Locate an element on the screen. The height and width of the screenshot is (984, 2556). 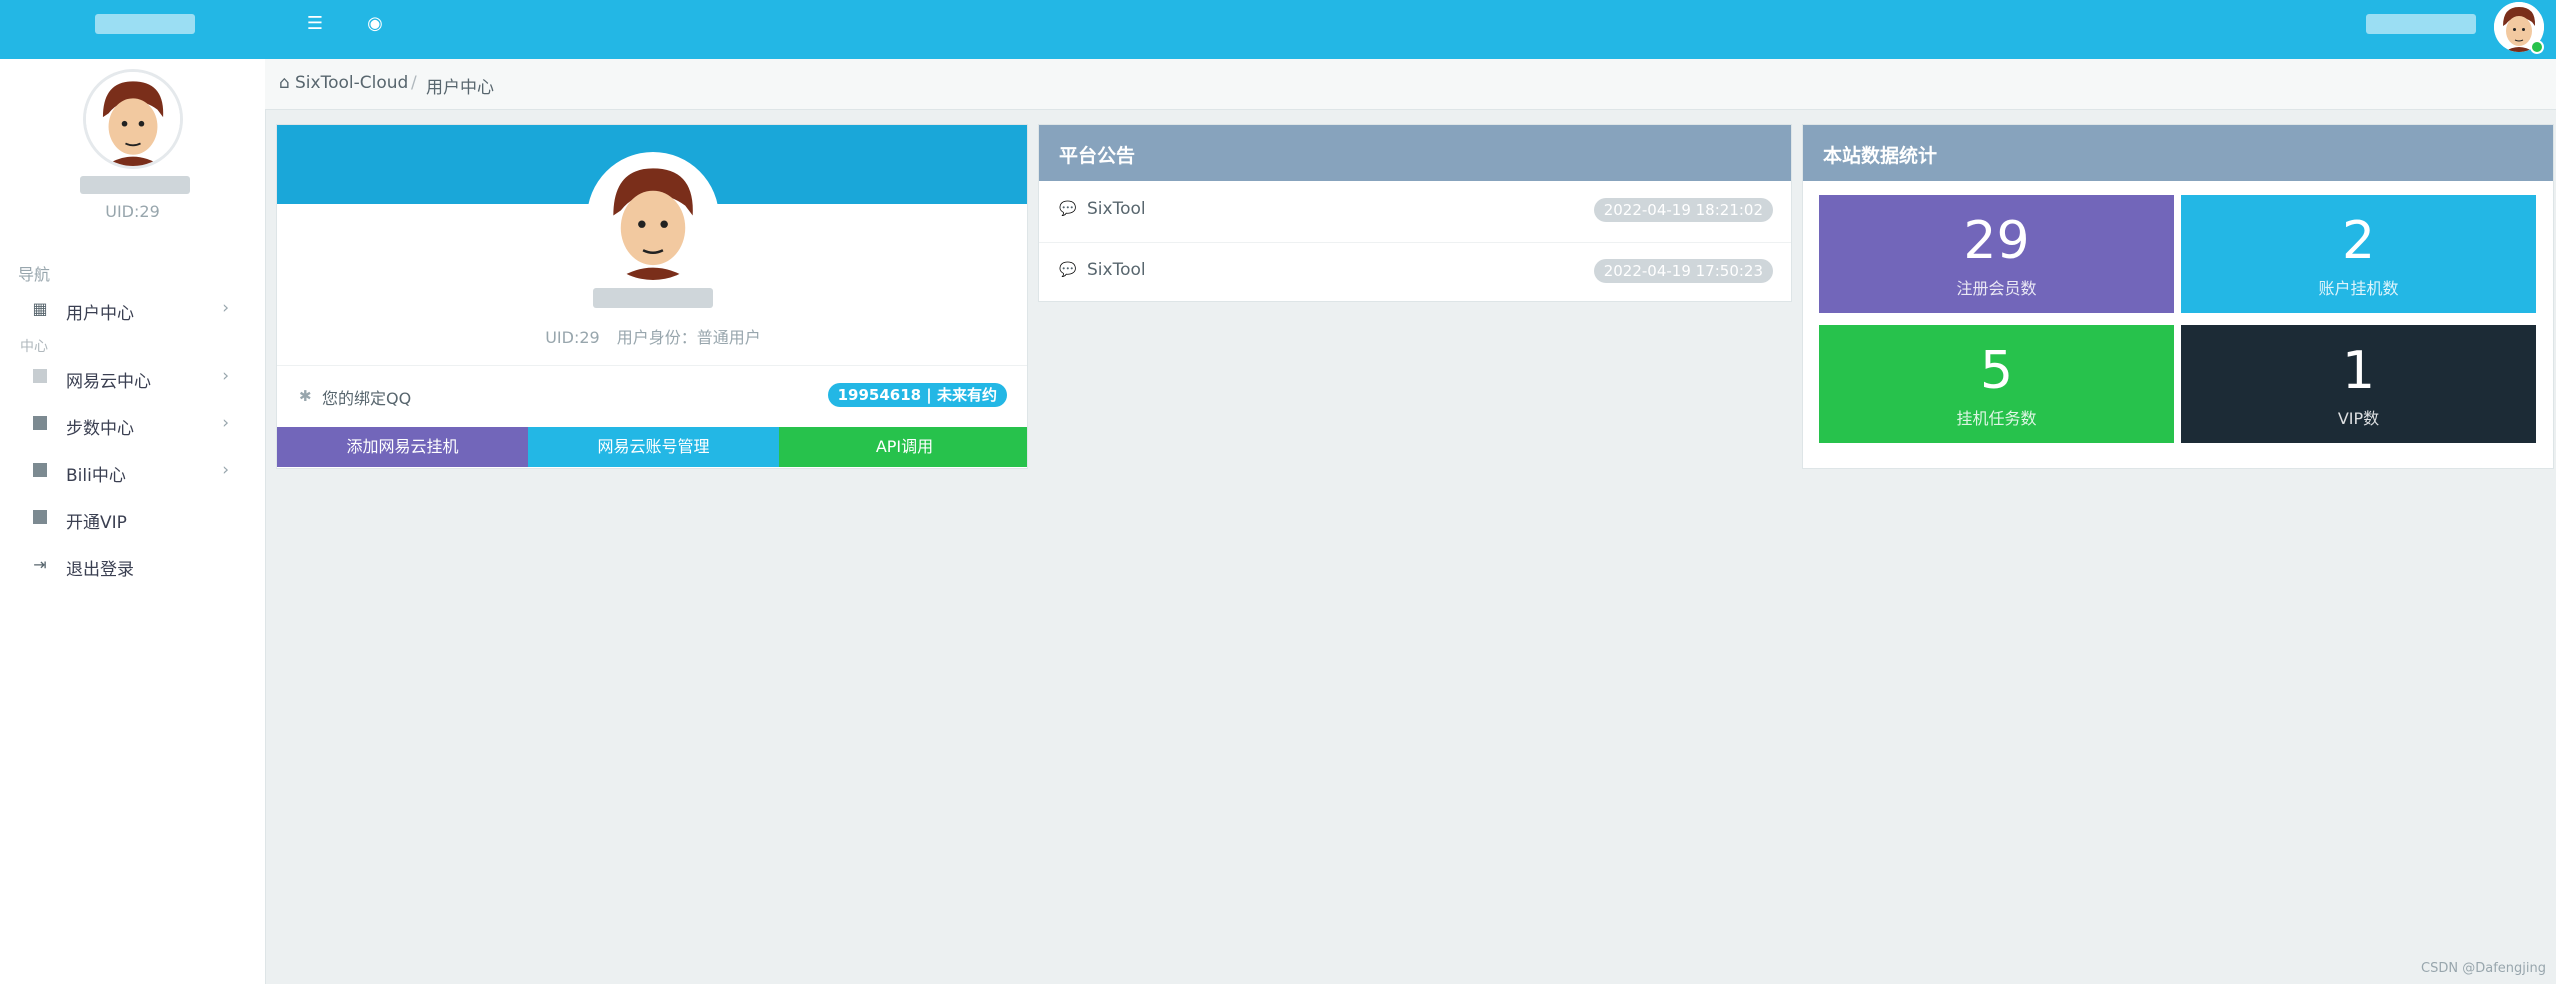
stat-label: 挂机任务数 is located at coordinates (1996, 418).